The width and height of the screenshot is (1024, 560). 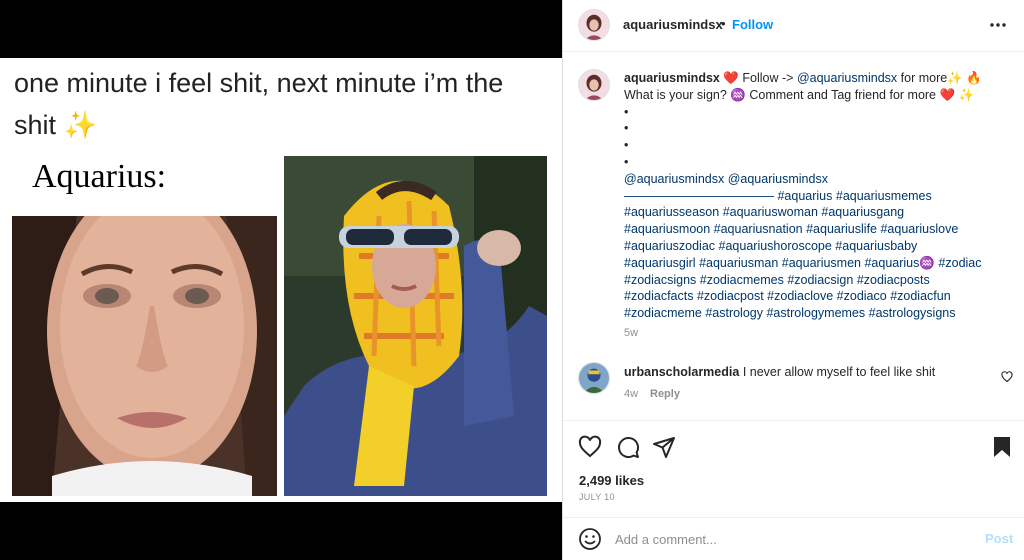 I want to click on commenter-avatar, so click(x=594, y=378).